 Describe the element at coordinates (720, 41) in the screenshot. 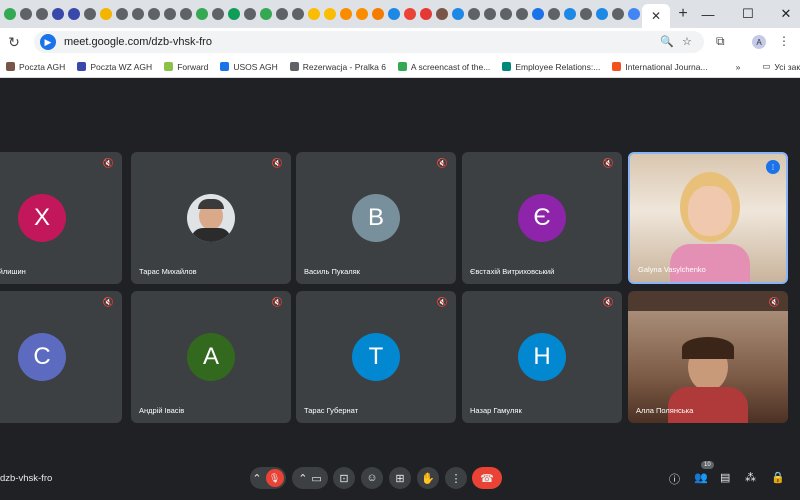

I see `extensions-icon: ⧉` at that location.